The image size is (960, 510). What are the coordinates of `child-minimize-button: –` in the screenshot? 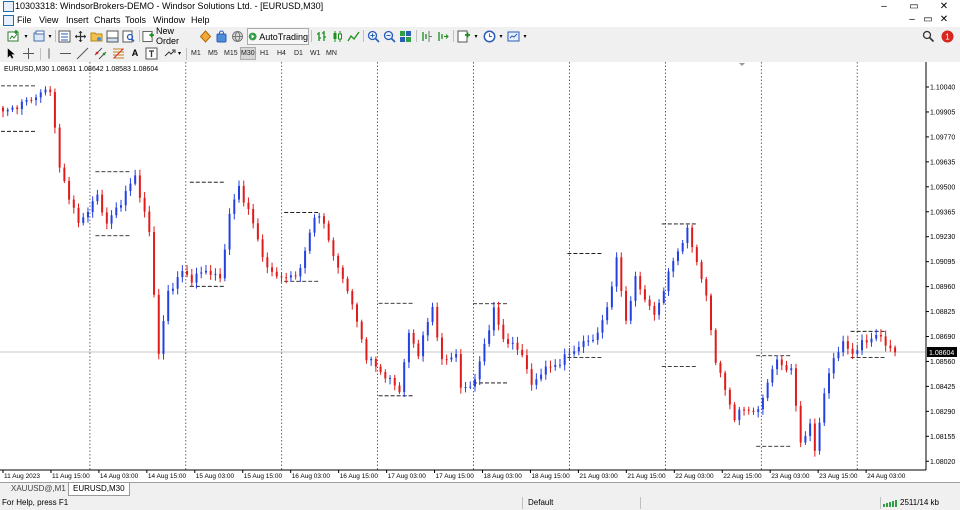 It's located at (912, 20).